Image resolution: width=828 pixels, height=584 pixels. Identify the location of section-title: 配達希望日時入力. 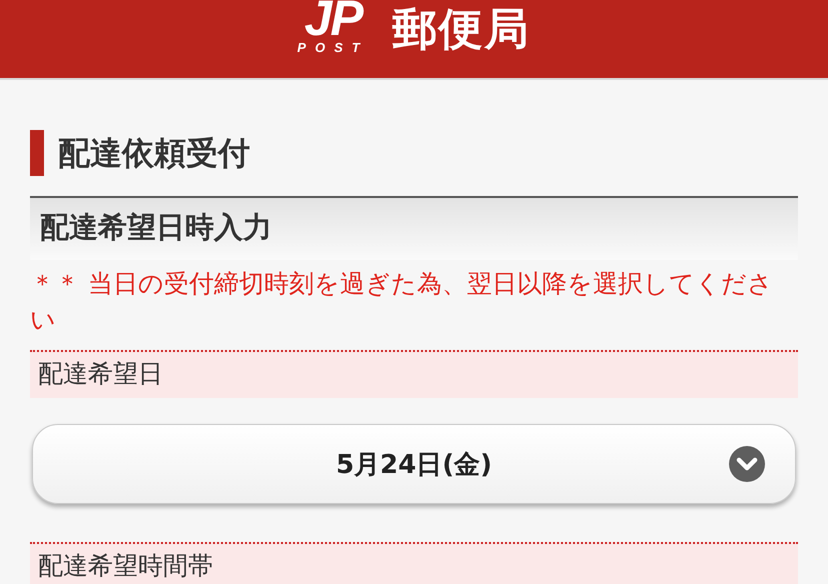
(414, 228).